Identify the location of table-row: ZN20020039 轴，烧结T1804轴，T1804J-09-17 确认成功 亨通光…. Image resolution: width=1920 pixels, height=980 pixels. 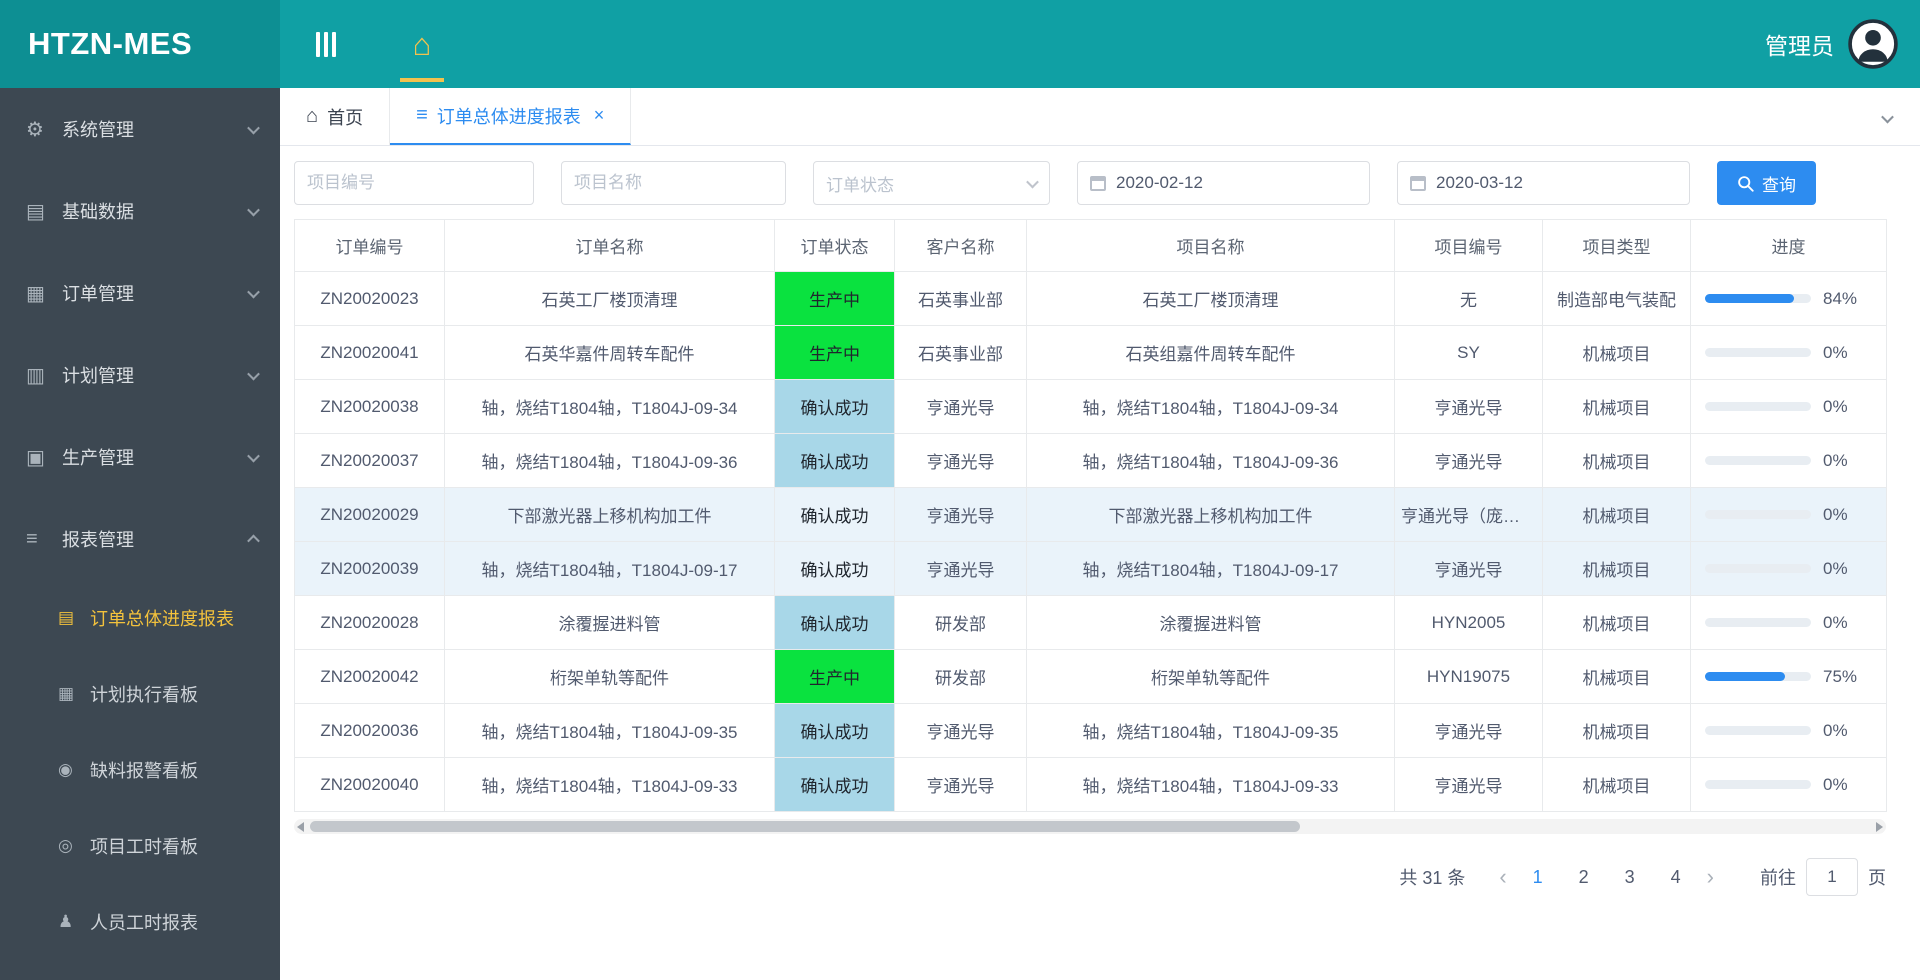
(1090, 568).